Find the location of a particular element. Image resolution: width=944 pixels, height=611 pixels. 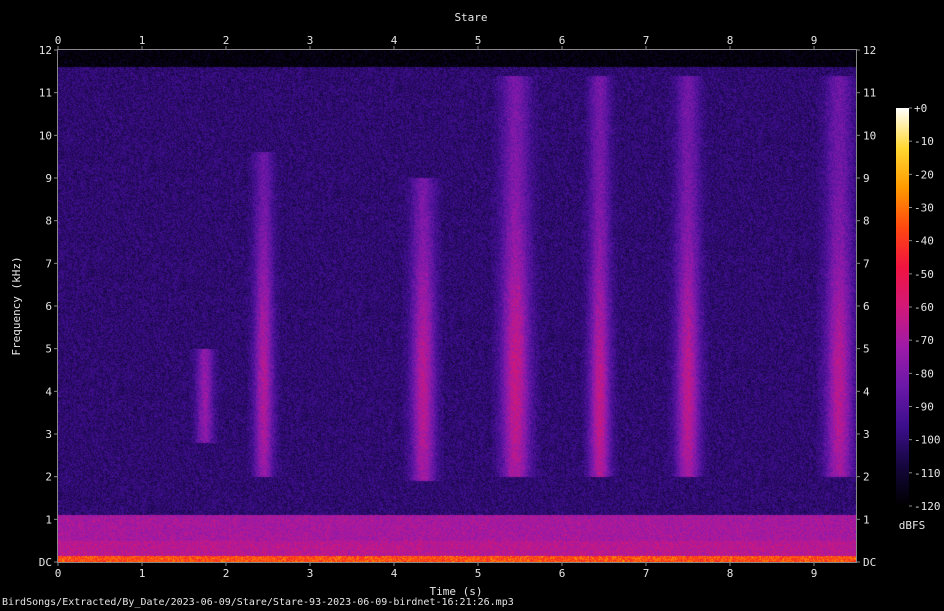

x-tick-label: 8 is located at coordinates (730, 573).